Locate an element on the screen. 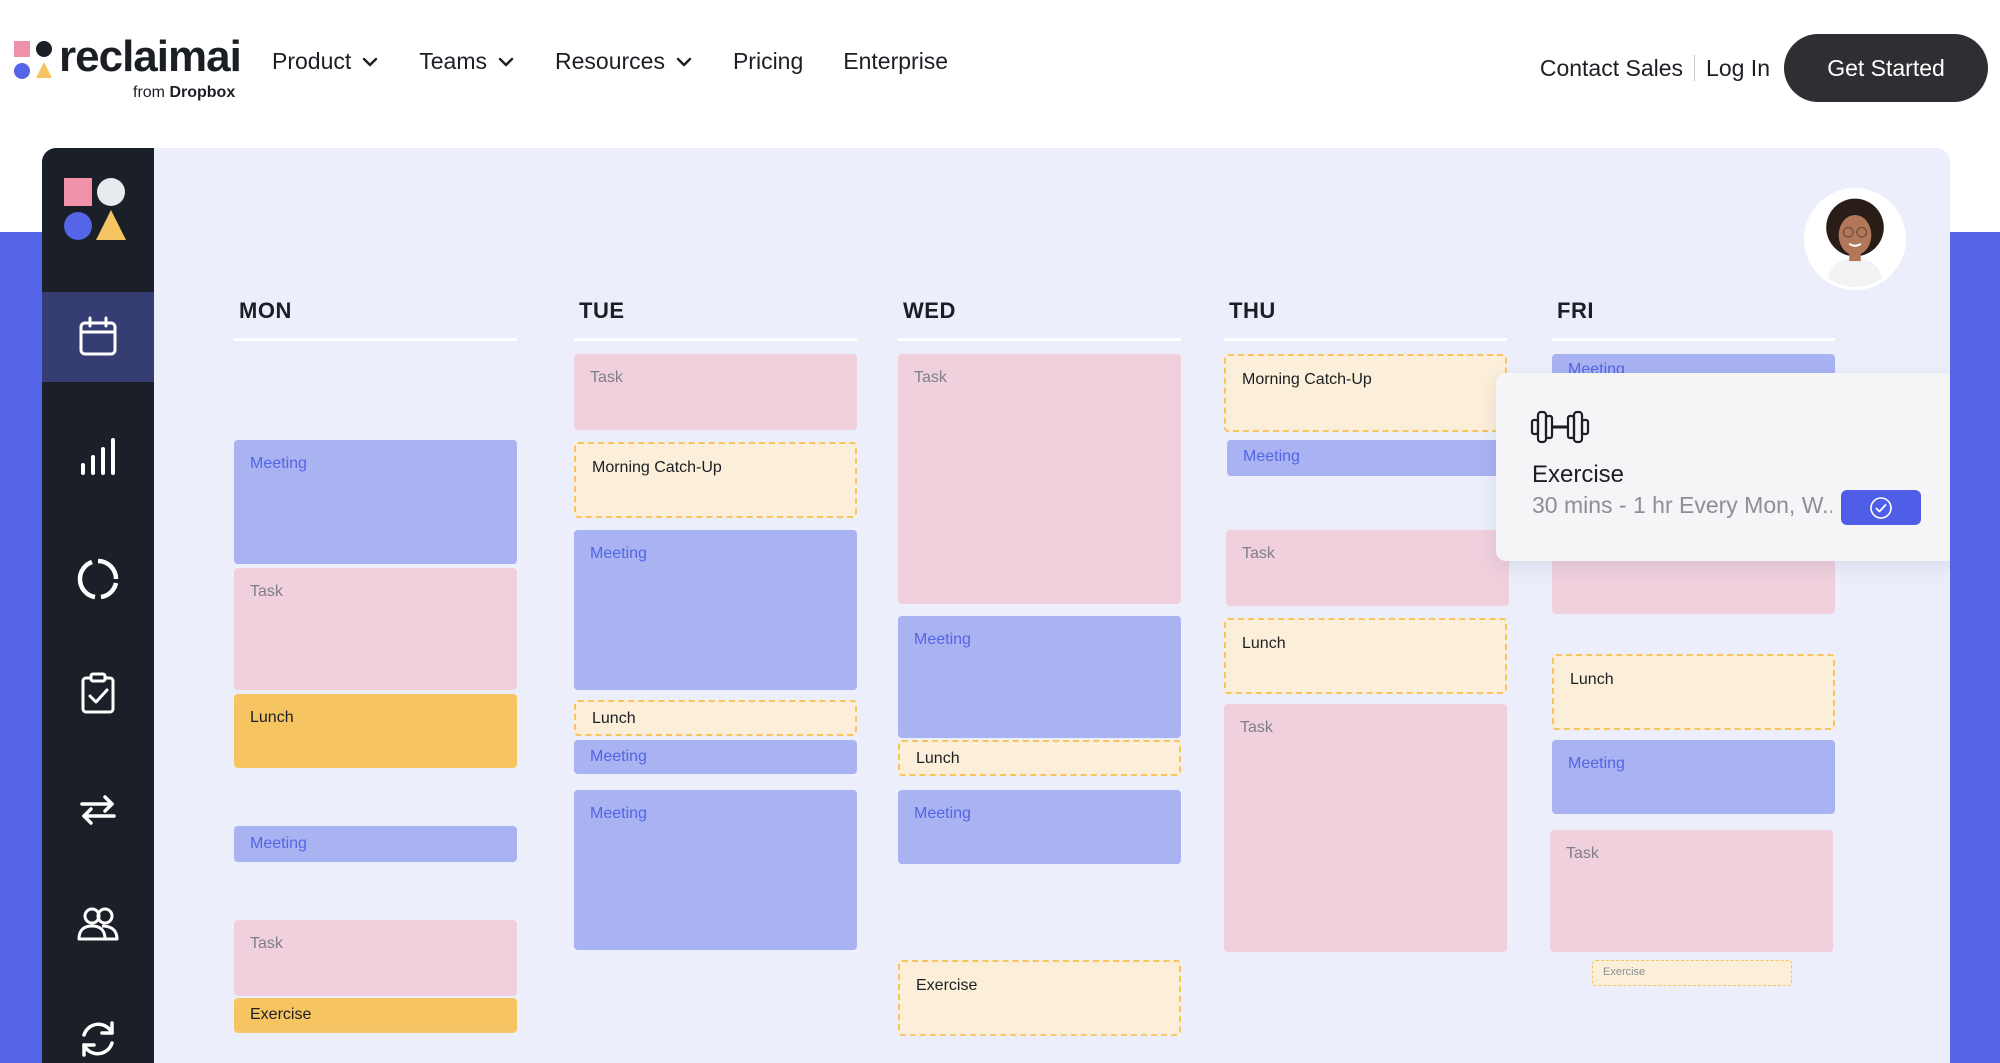 The height and width of the screenshot is (1063, 2000). log-in-link: Log In is located at coordinates (1738, 68).